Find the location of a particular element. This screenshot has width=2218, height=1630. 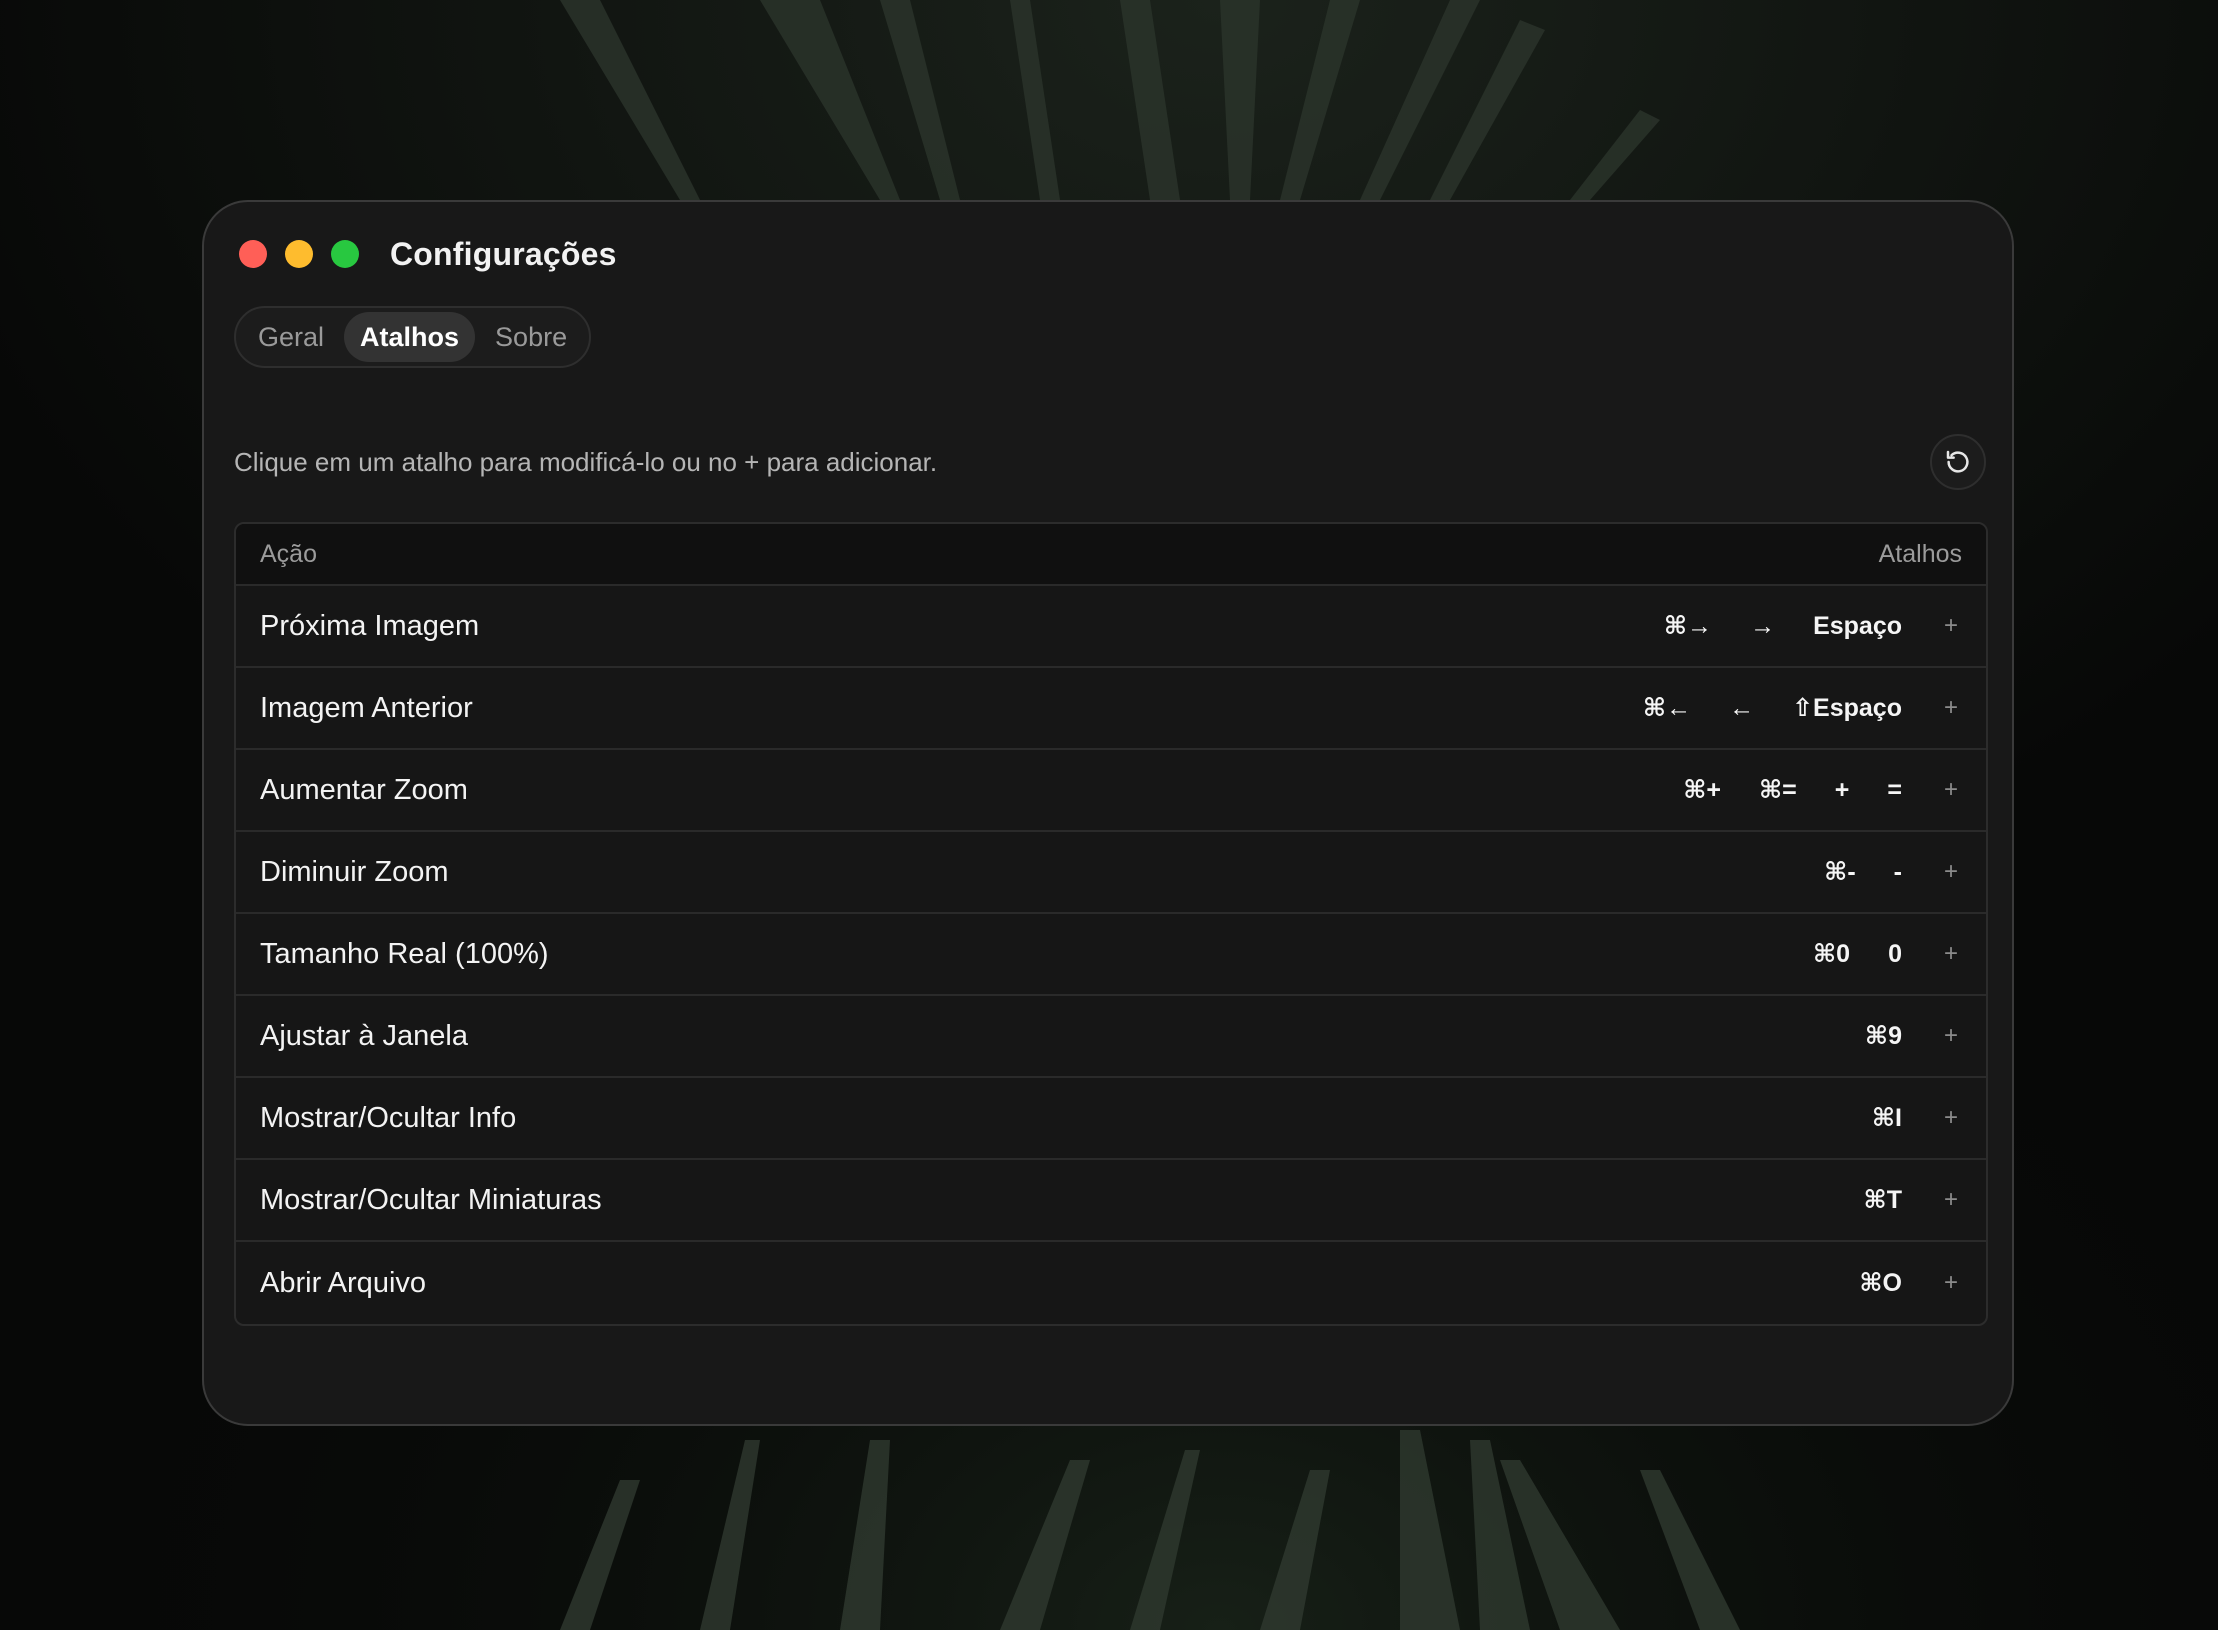

reset-icon is located at coordinates (1957, 461).